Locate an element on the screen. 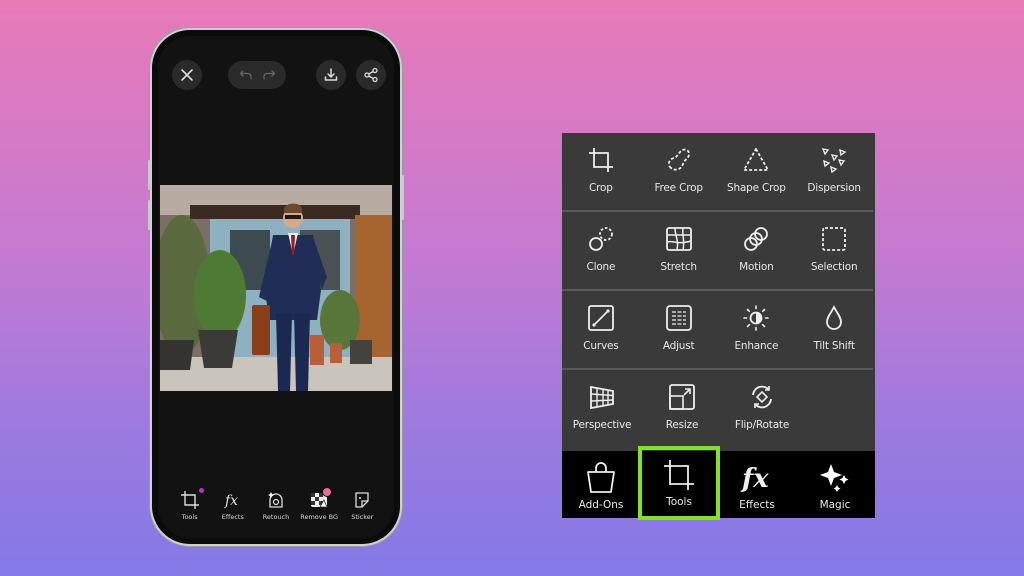 The width and height of the screenshot is (1024, 576). toolbar-item-tools: Tools is located at coordinates (190, 504).